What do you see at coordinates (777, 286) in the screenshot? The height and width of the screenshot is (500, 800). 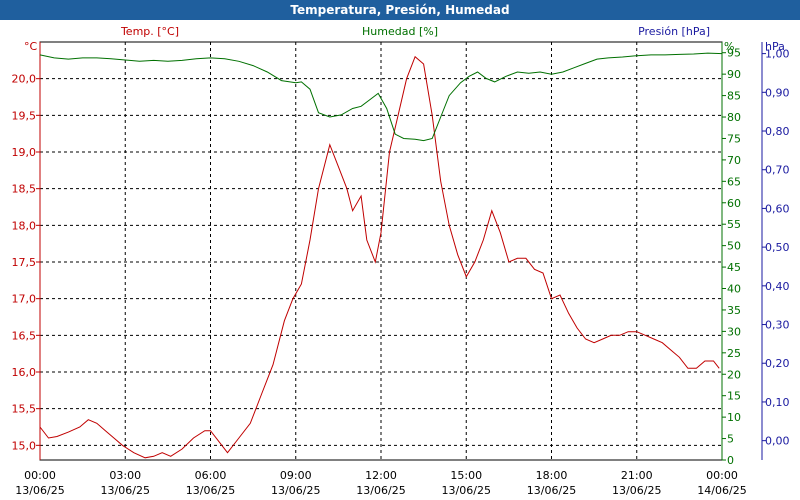 I see `pressure-tick-label: 0,40` at bounding box center [777, 286].